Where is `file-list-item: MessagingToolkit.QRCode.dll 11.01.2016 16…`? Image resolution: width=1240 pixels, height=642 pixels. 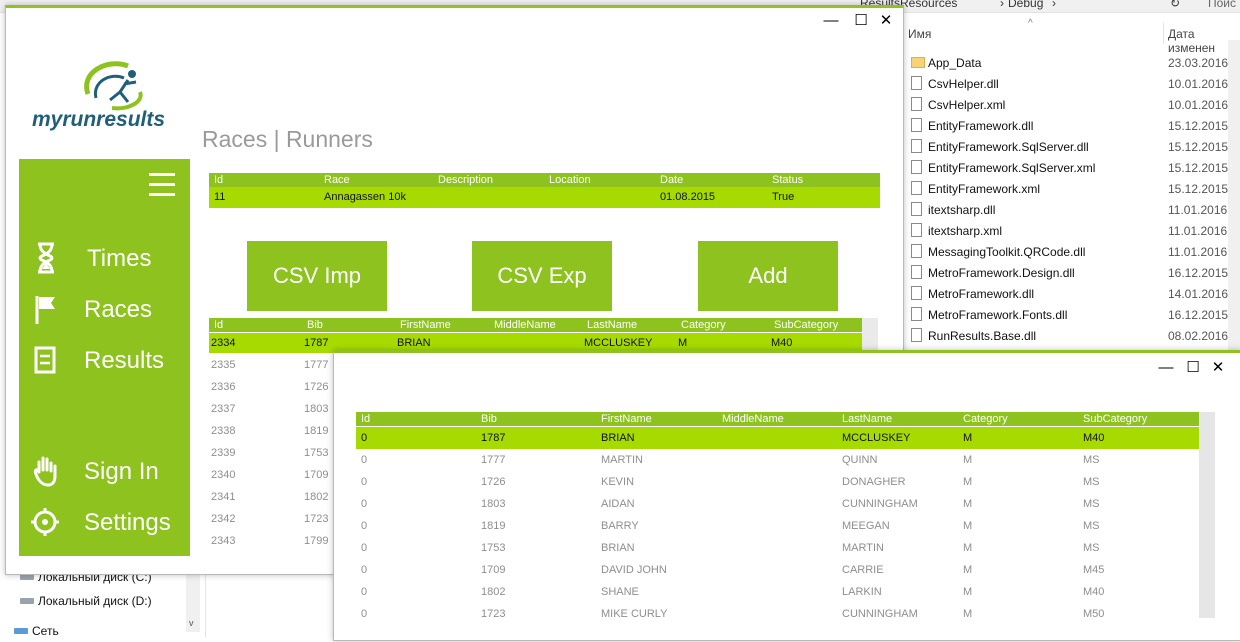 file-list-item: MessagingToolkit.QRCode.dll 11.01.2016 16… is located at coordinates (1072, 251).